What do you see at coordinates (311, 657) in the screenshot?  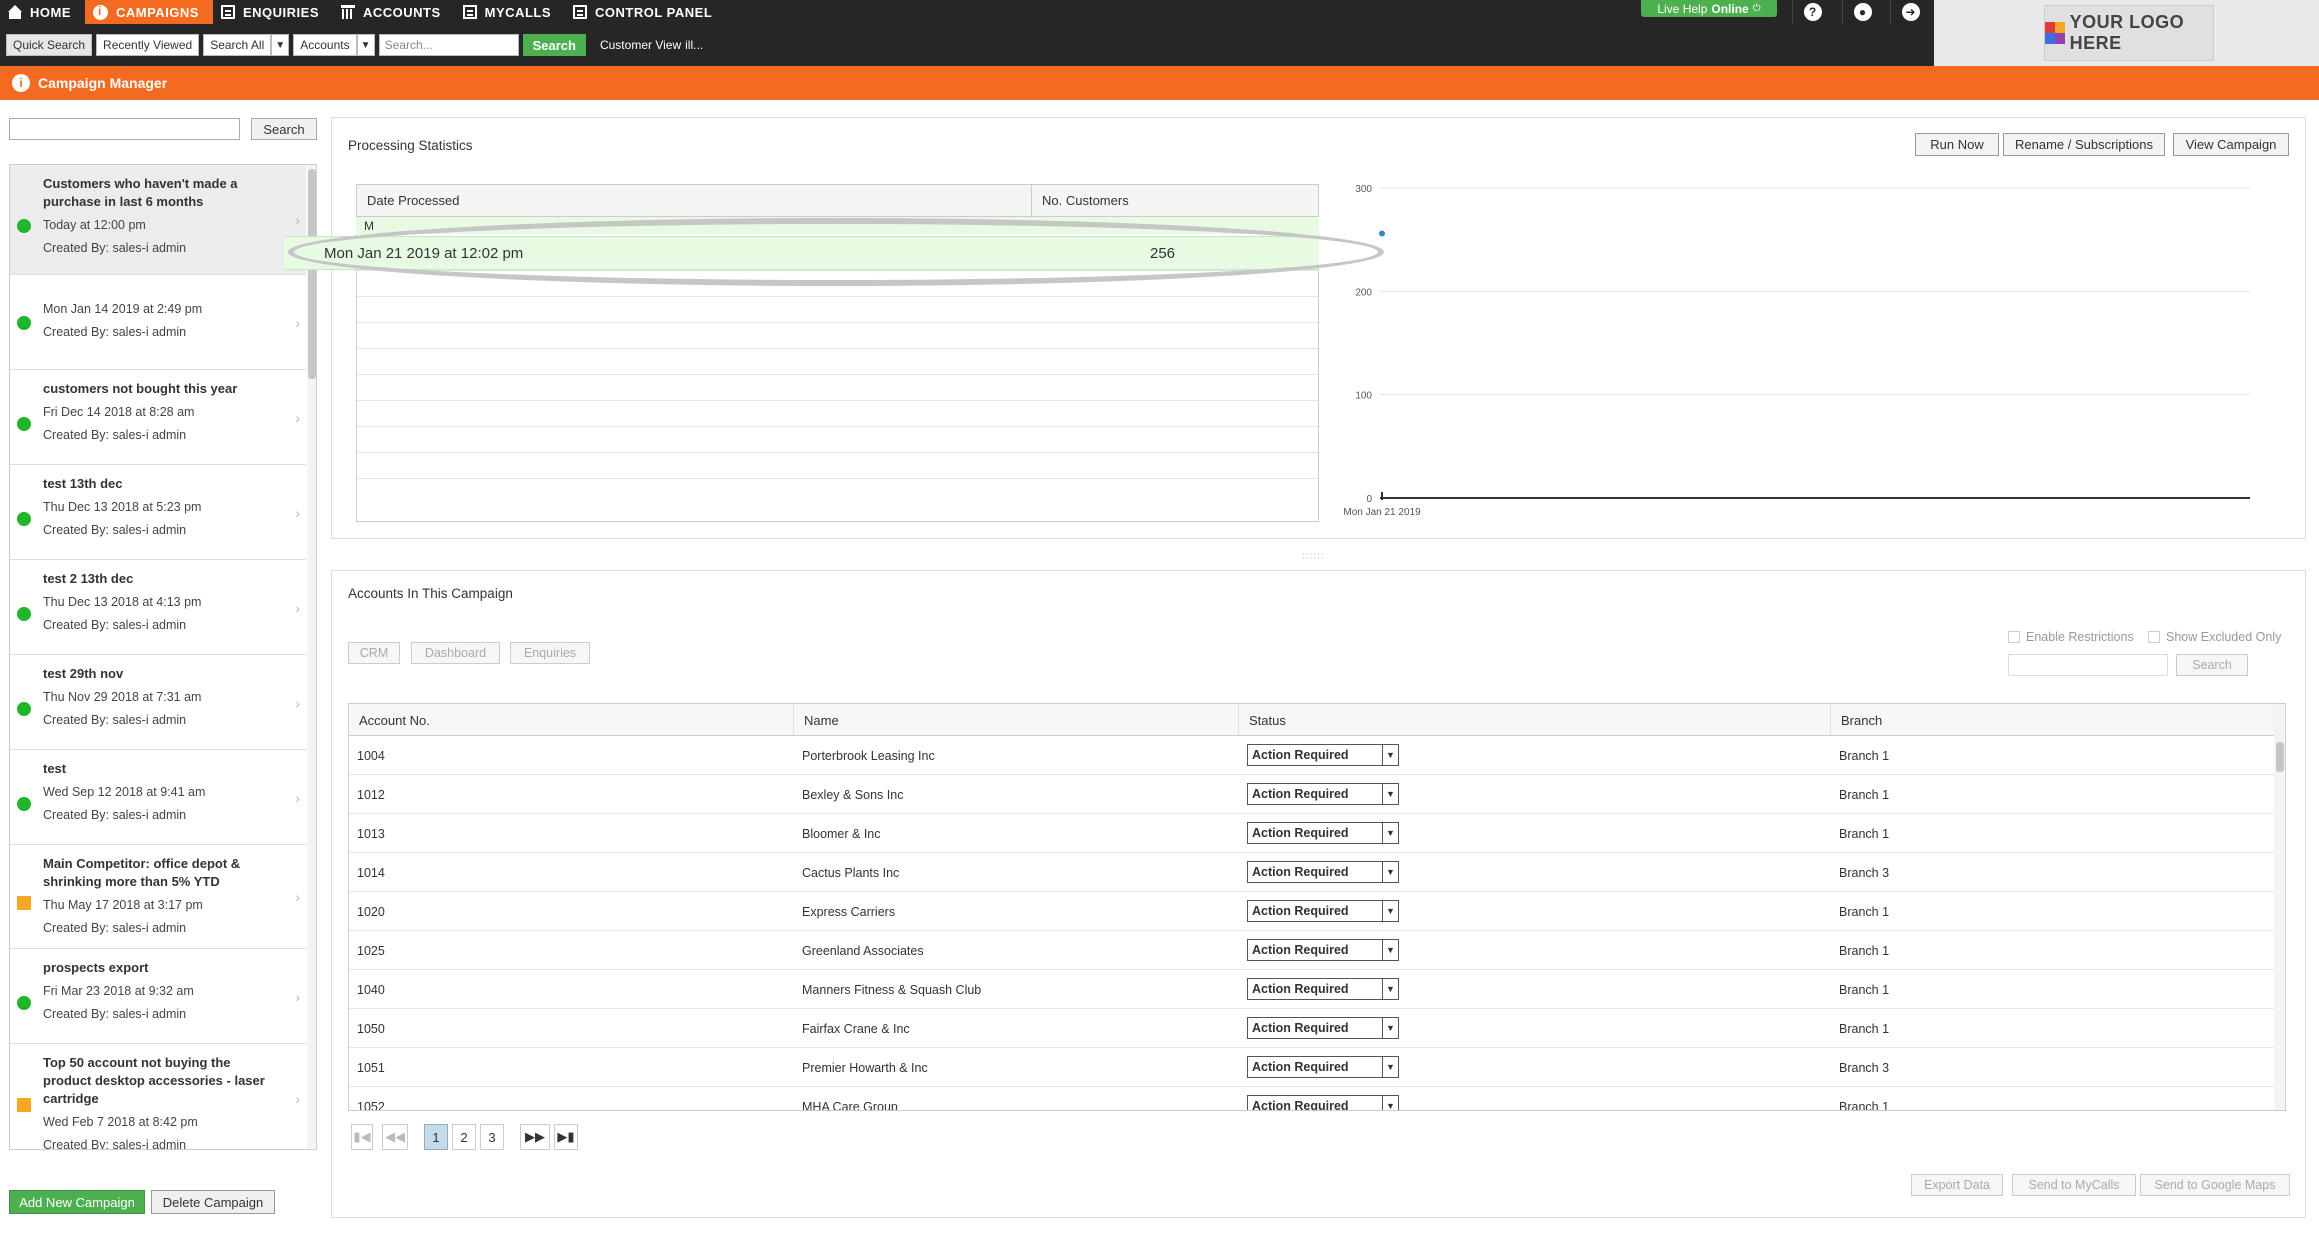 I see `campaign-list-scrollbar` at bounding box center [311, 657].